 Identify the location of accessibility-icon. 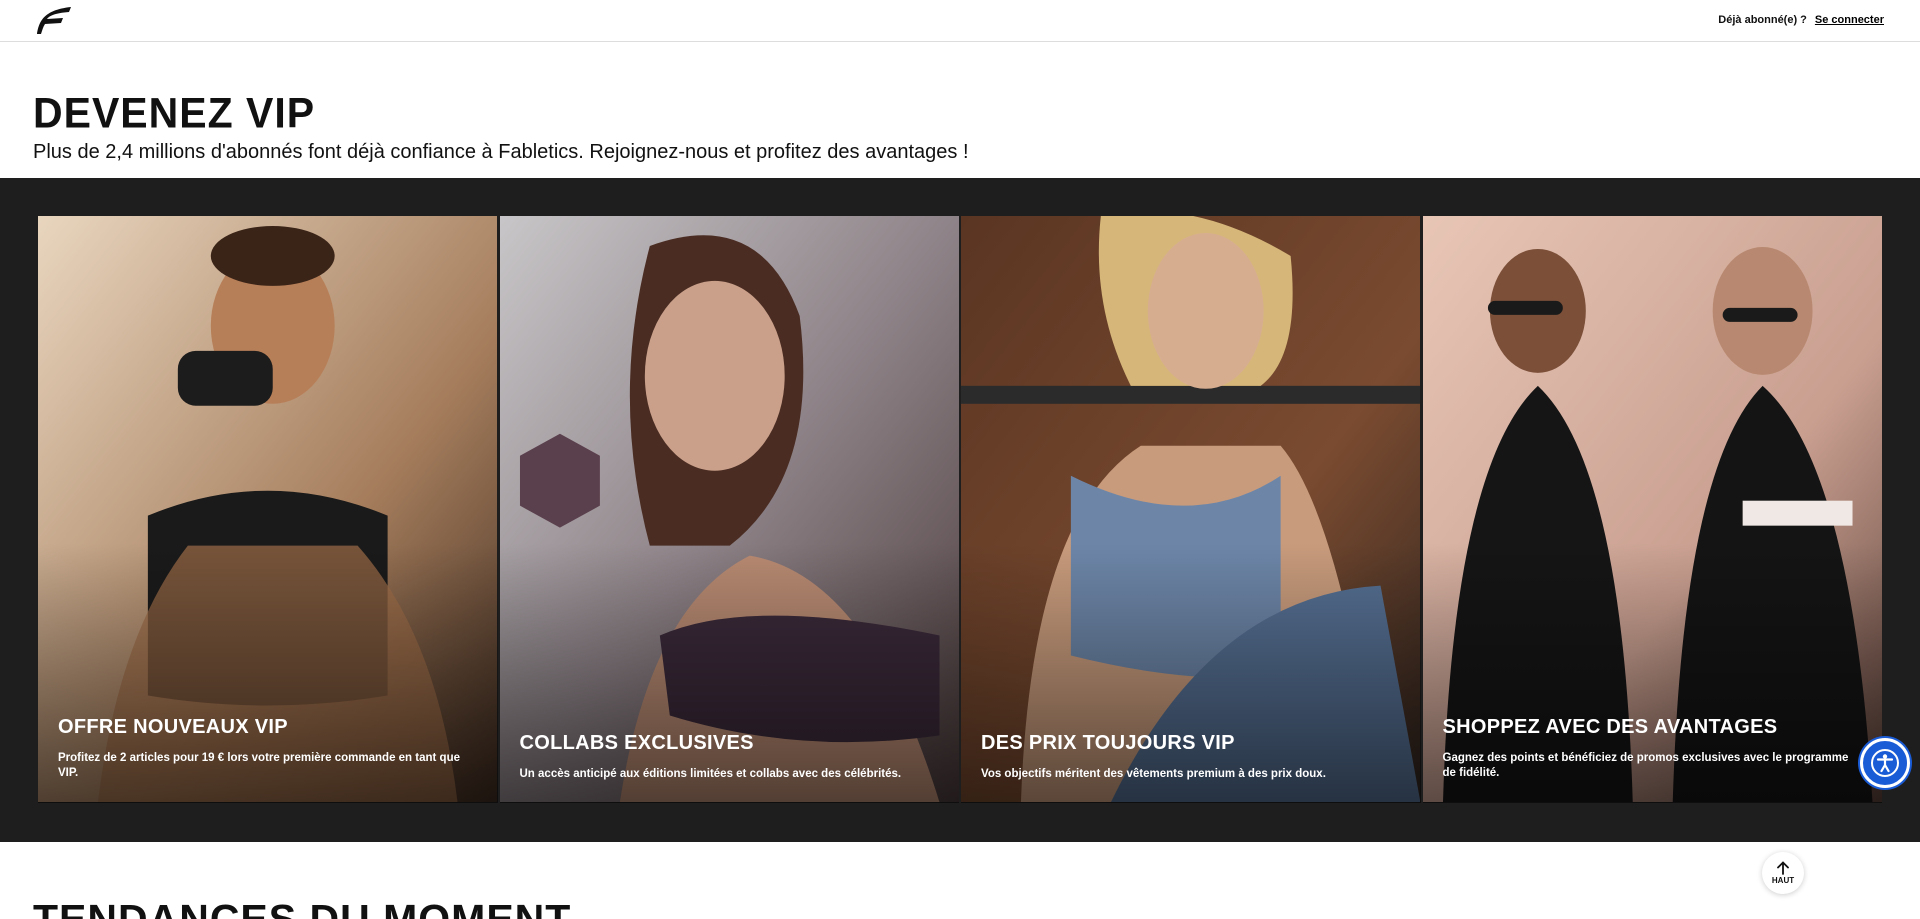
(1885, 763).